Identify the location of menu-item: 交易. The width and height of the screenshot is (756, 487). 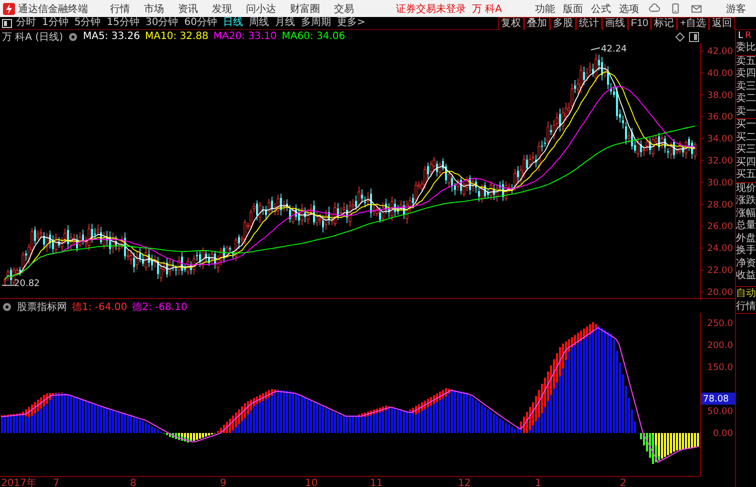
(344, 9).